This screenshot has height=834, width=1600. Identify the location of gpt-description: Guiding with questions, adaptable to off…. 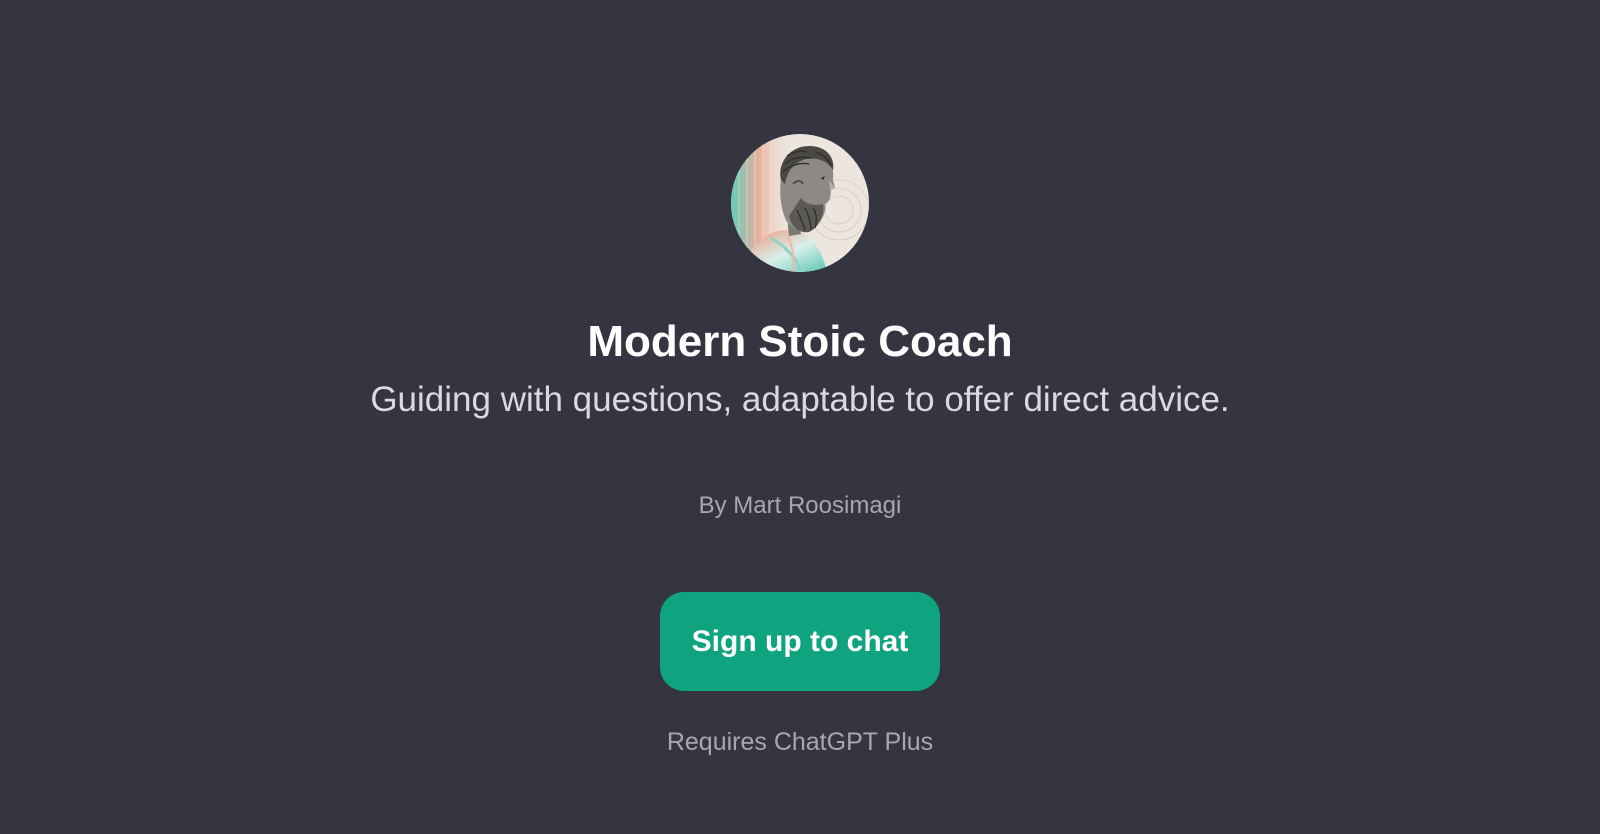
(800, 399).